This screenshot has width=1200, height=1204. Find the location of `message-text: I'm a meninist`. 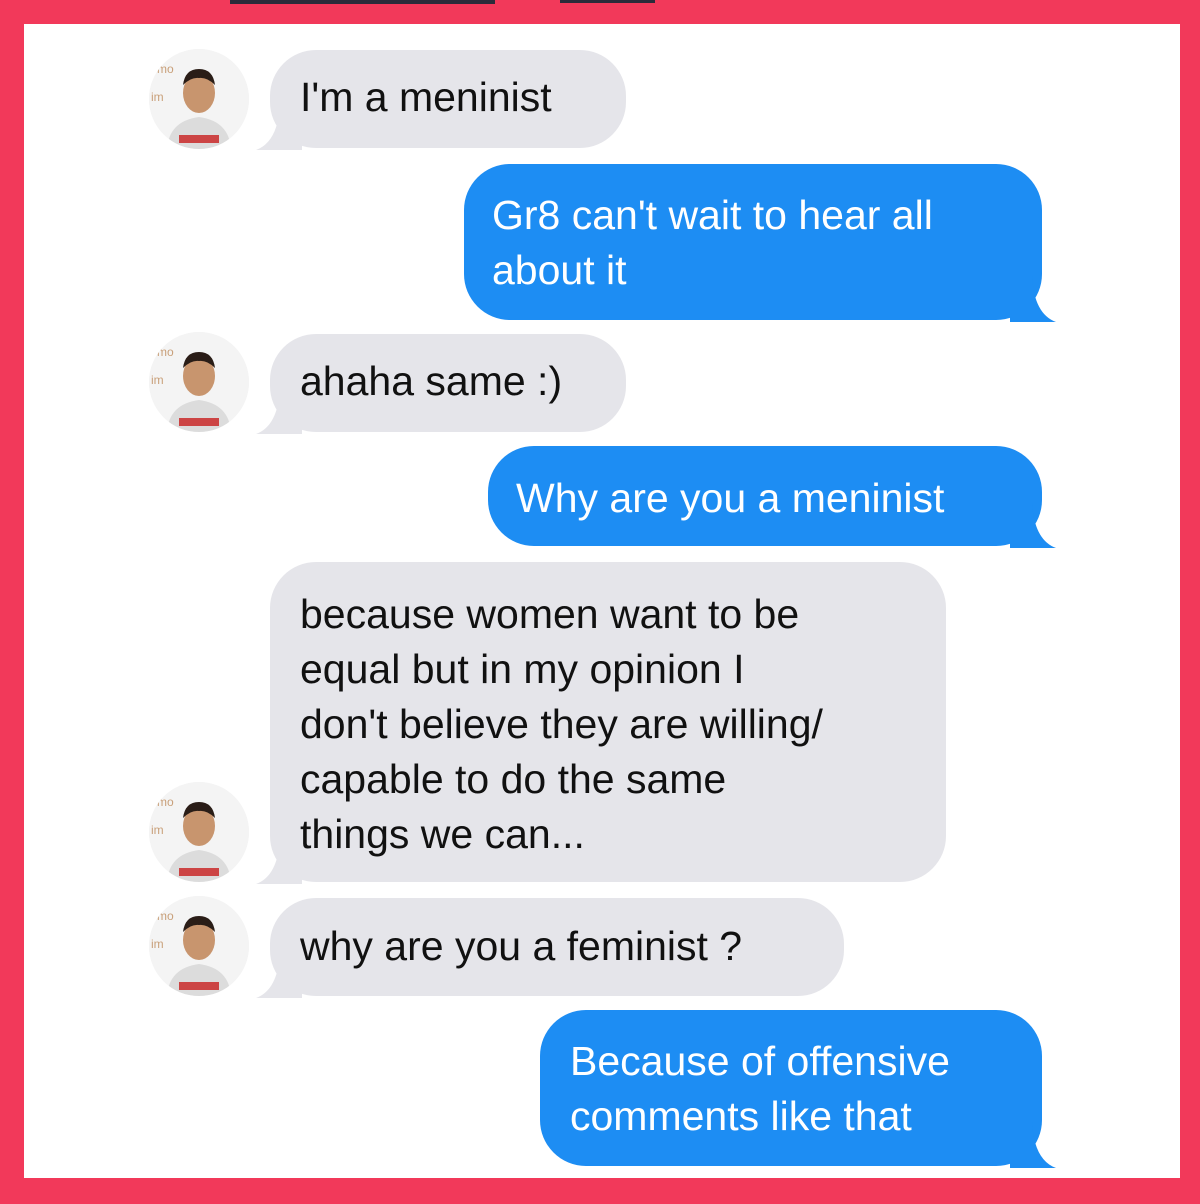

message-text: I'm a meninist is located at coordinates (426, 97).